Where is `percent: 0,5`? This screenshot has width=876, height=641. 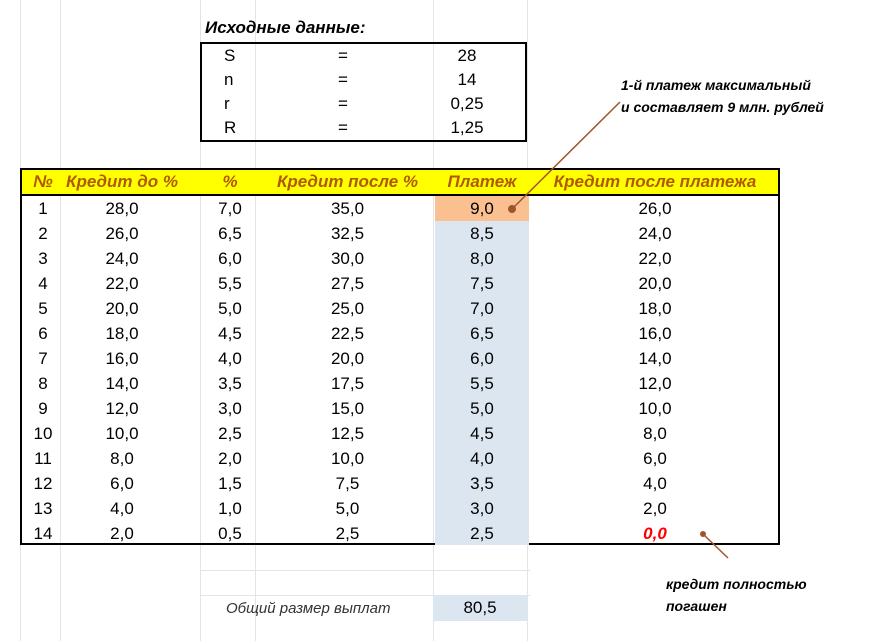
percent: 0,5 is located at coordinates (230, 533).